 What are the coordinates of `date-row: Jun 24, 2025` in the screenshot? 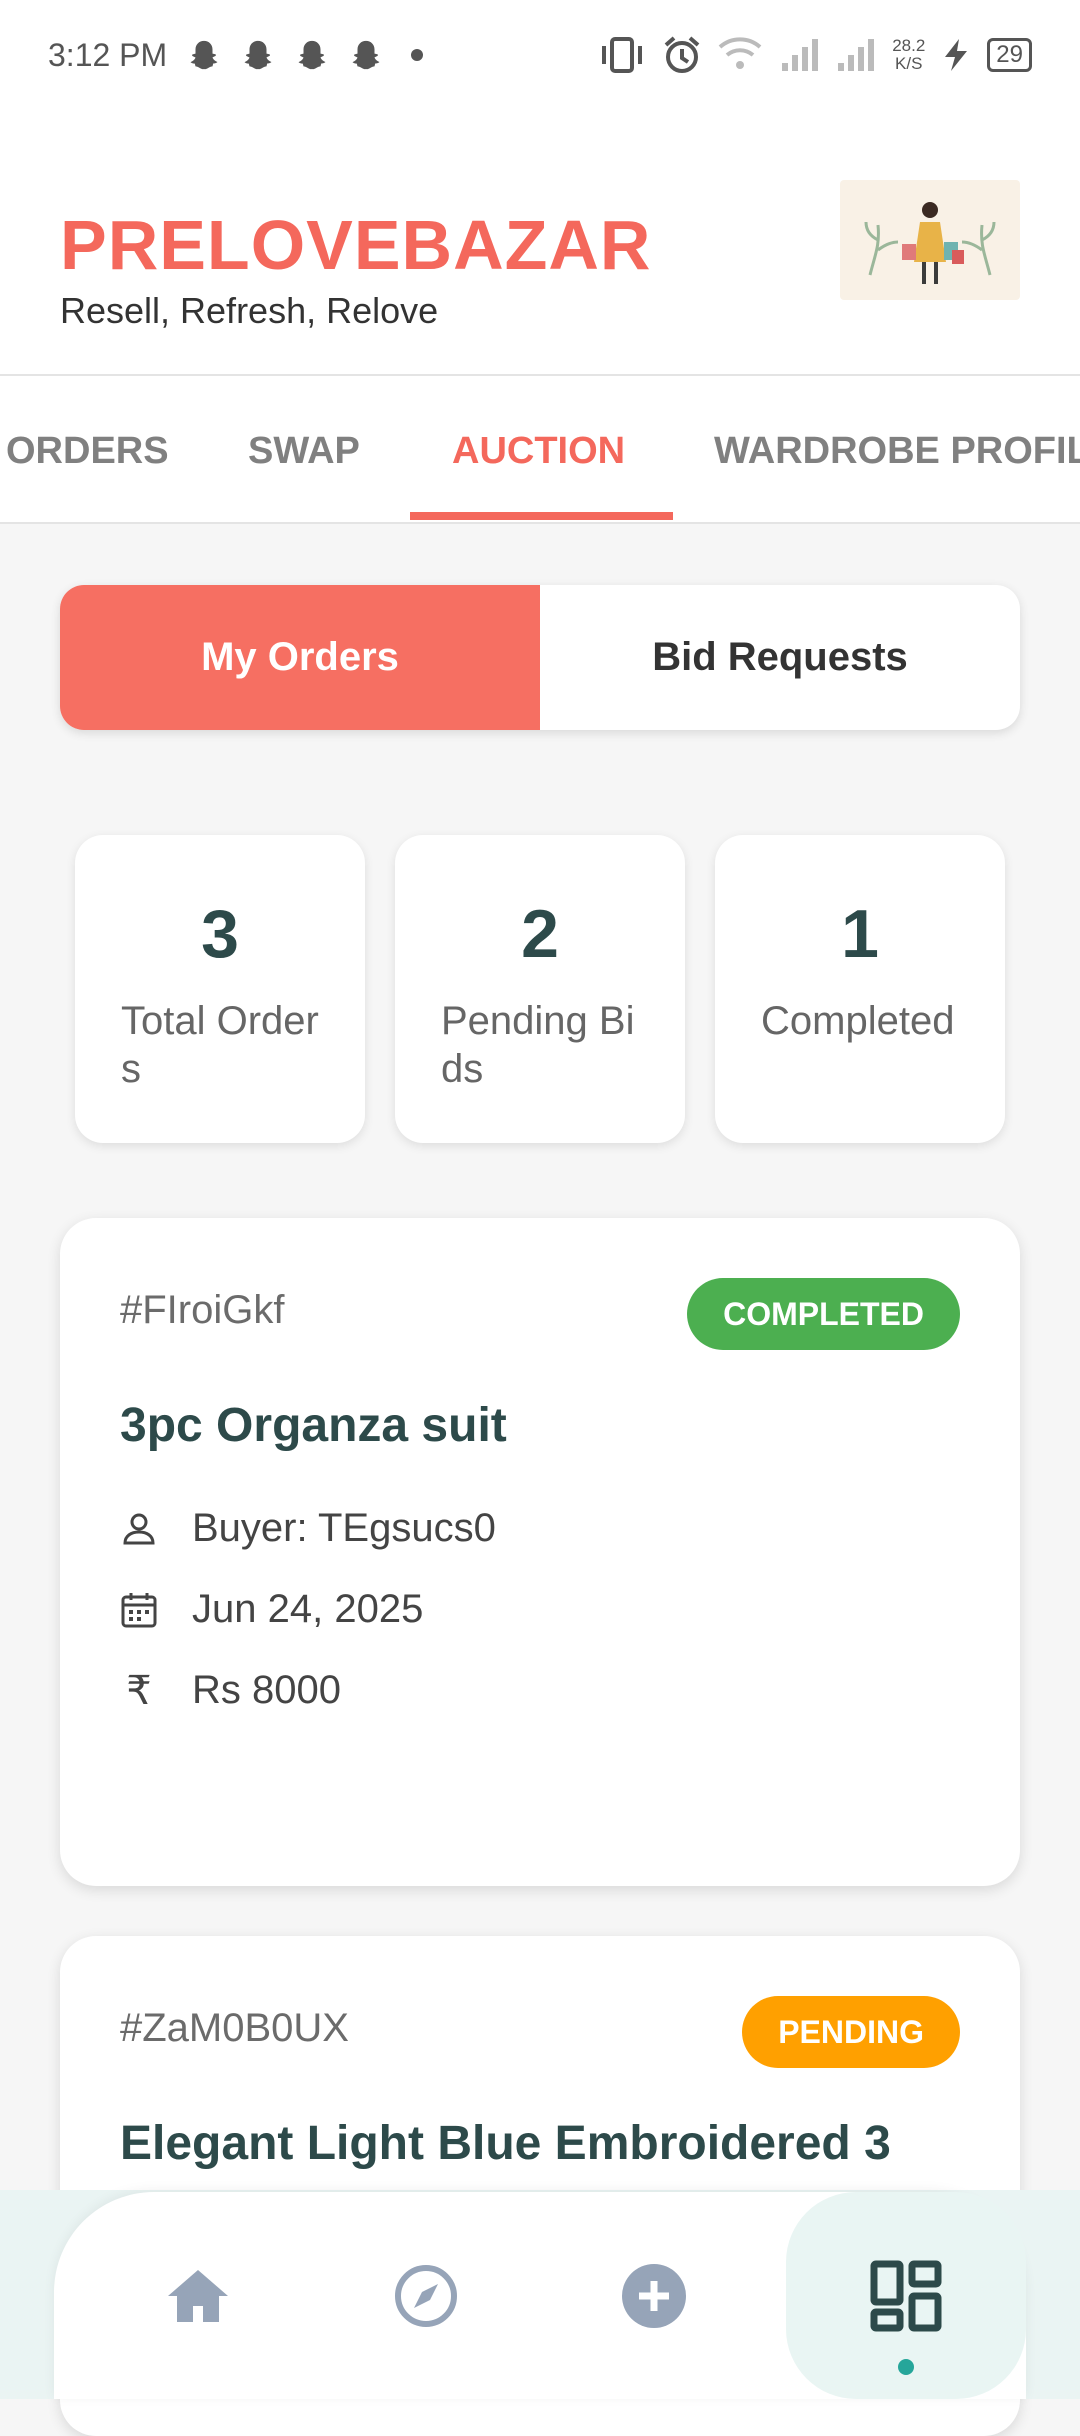 It's located at (271, 1609).